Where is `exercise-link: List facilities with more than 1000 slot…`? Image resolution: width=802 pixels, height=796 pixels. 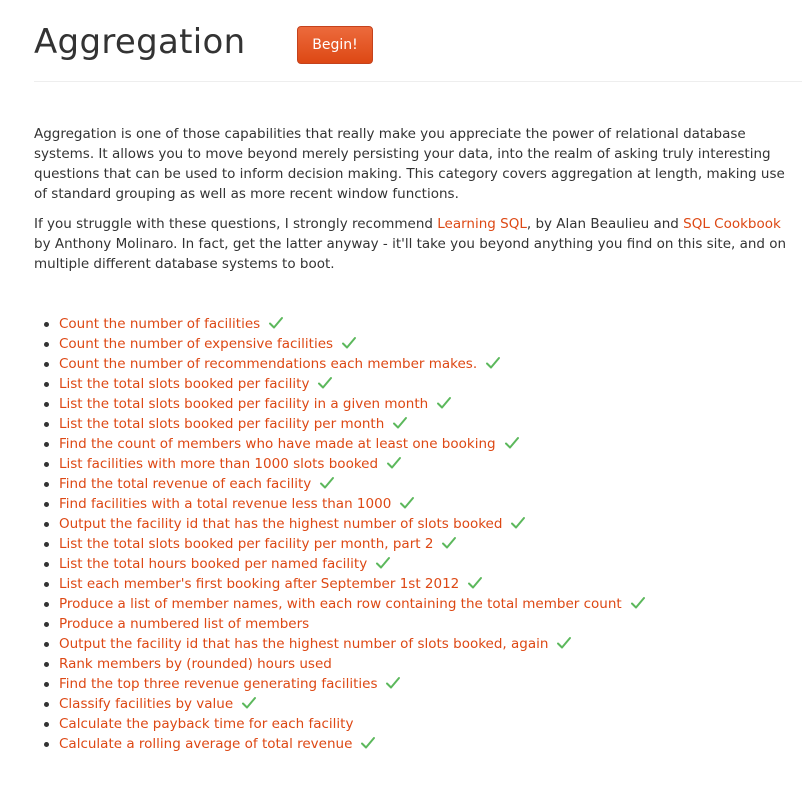
exercise-link: List facilities with more than 1000 slot… is located at coordinates (218, 464).